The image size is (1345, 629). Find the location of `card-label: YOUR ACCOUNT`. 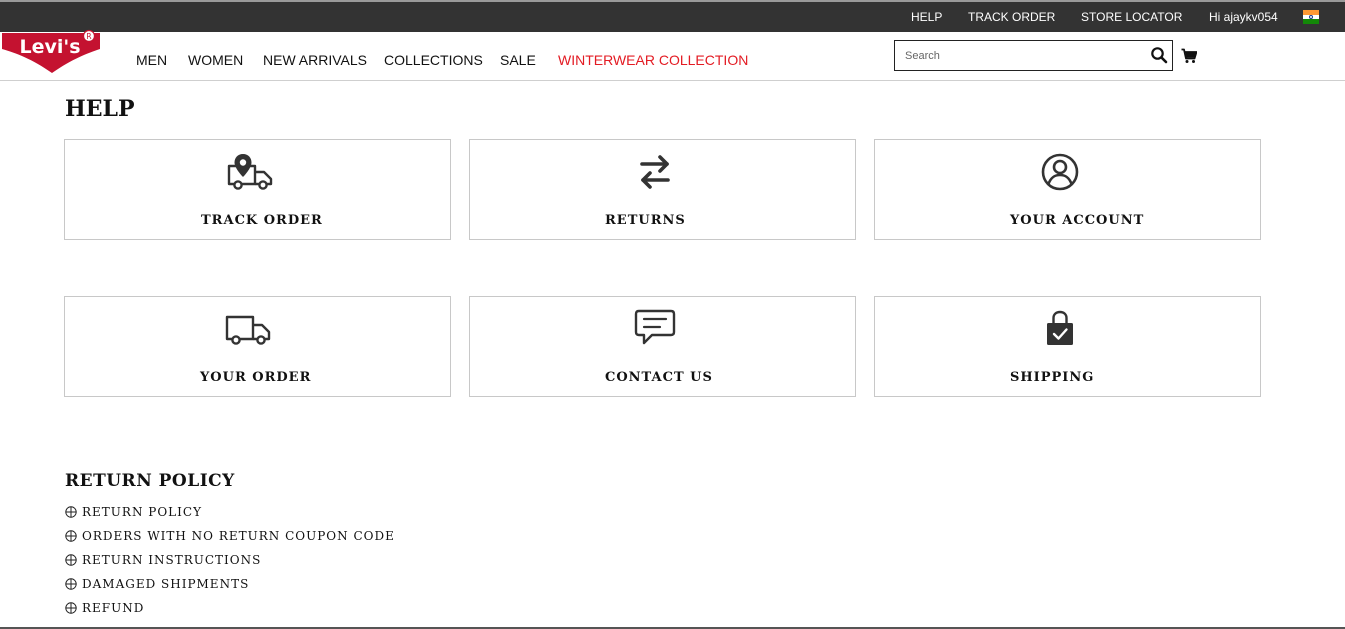

card-label: YOUR ACCOUNT is located at coordinates (1077, 220).